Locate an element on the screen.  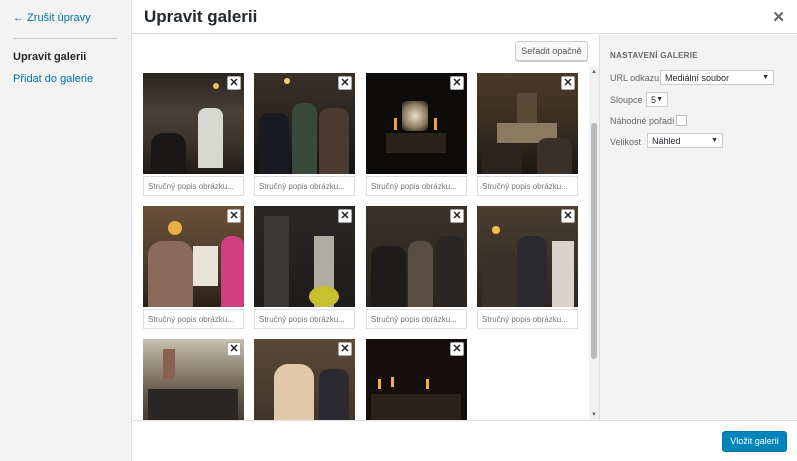
random-order-checkbox is located at coordinates (681, 120).